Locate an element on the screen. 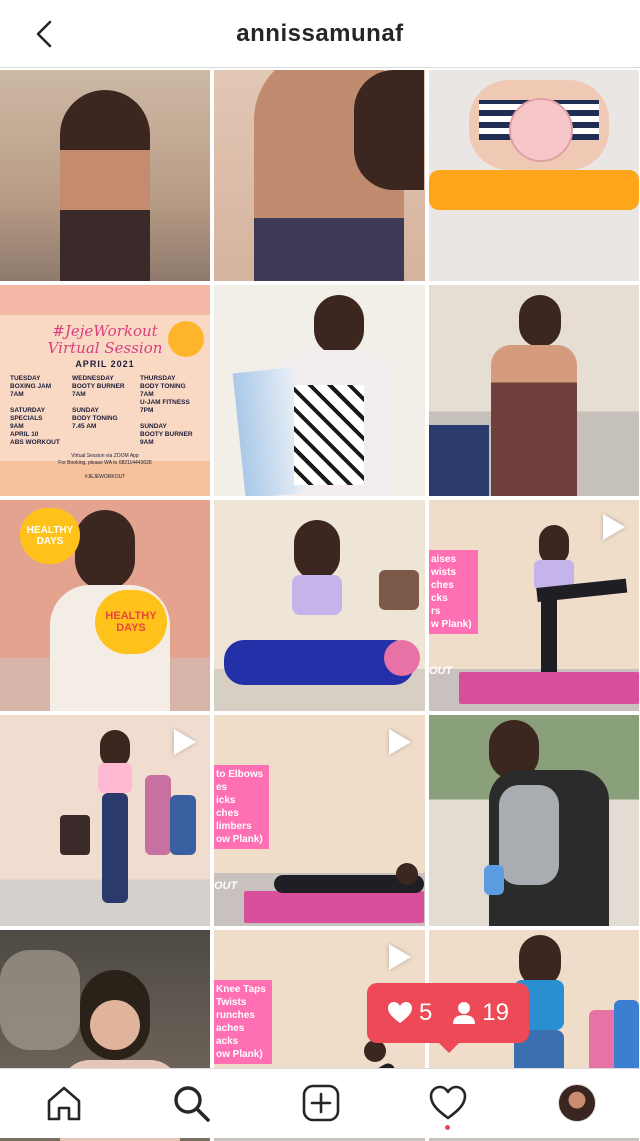 The height and width of the screenshot is (1141, 640). healthy-days-sticker-1: HEALTHY DAYS is located at coordinates (50, 536).